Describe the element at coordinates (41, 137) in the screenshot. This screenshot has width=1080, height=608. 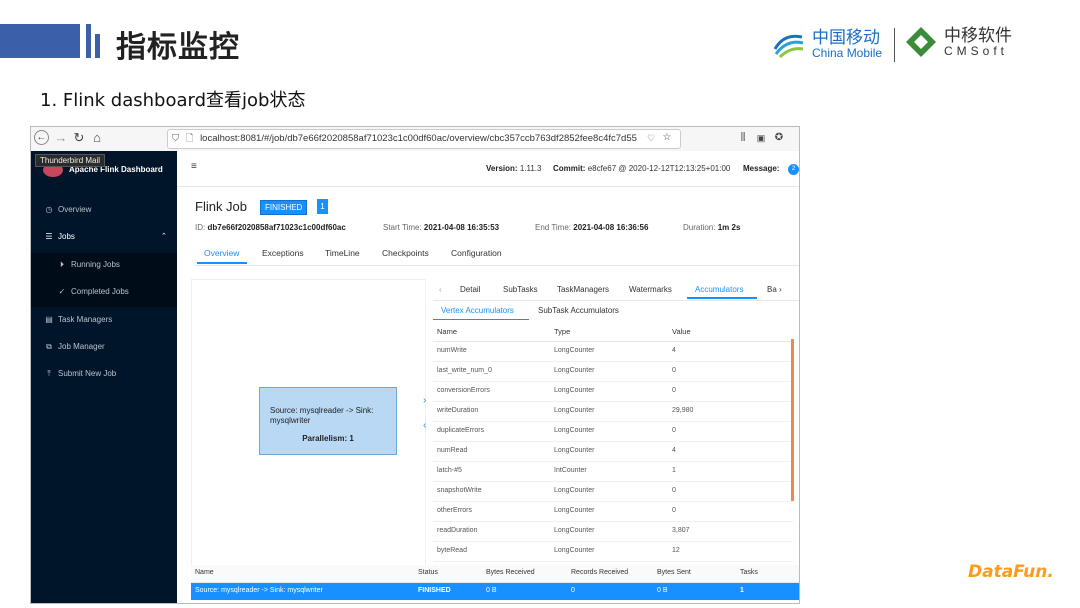
I see `back-icon: ←` at that location.